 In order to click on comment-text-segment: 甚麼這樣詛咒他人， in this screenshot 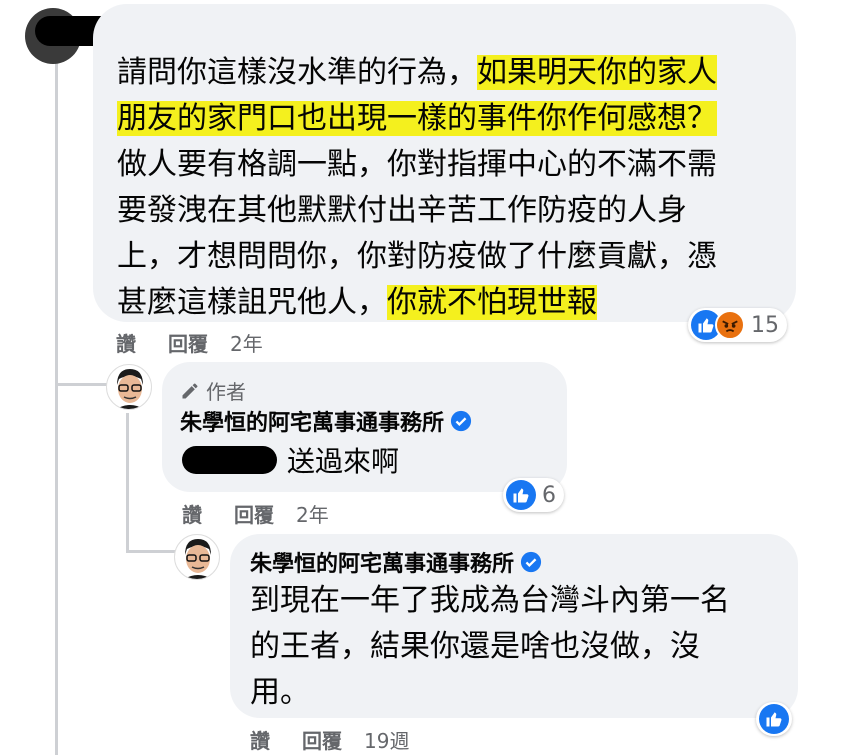, I will do `click(252, 302)`.